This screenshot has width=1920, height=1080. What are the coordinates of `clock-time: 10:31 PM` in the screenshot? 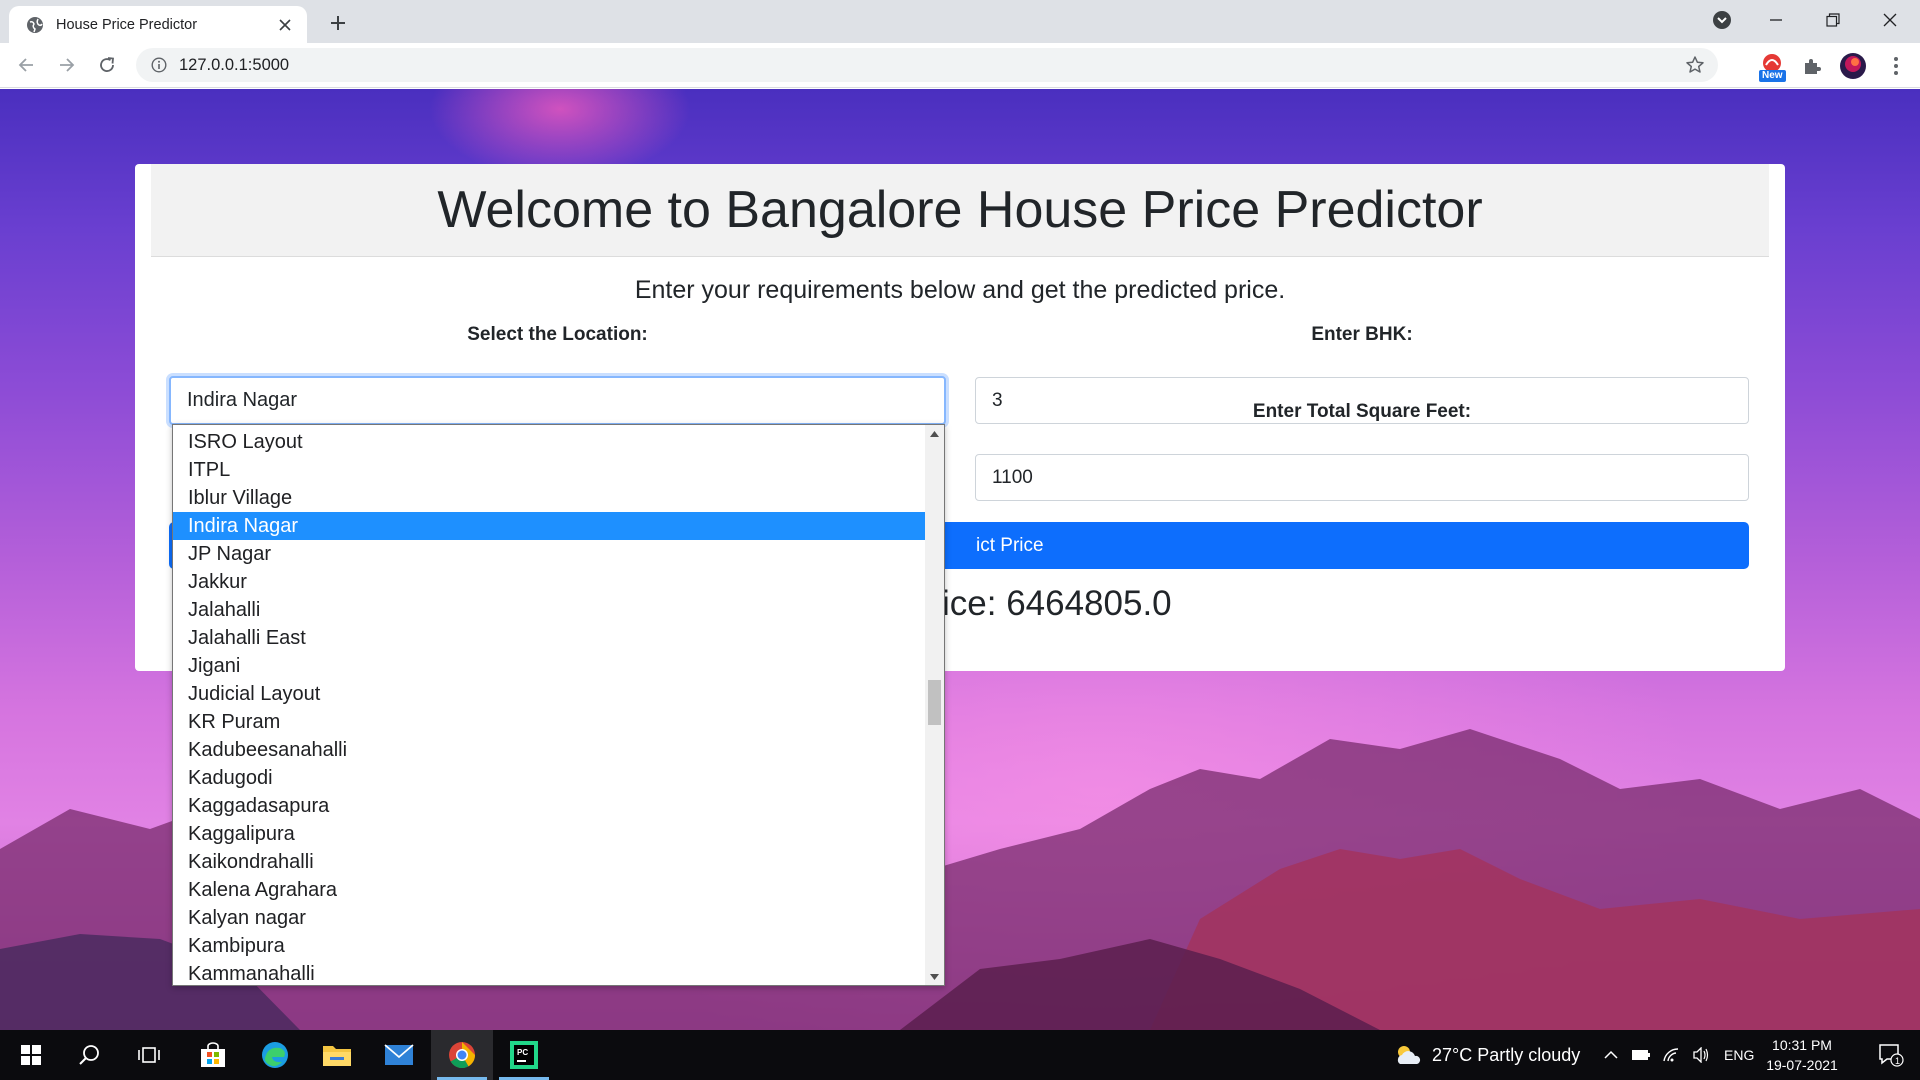 It's located at (1802, 1045).